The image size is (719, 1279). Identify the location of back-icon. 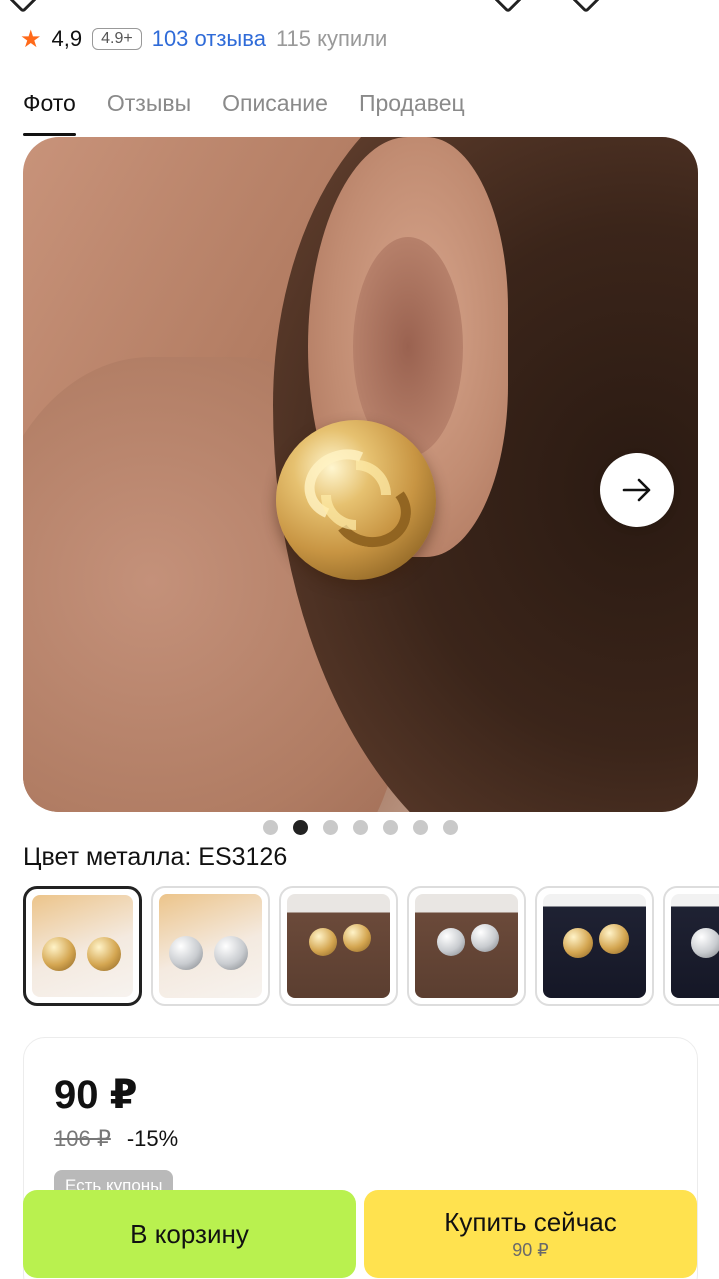
(23, 7).